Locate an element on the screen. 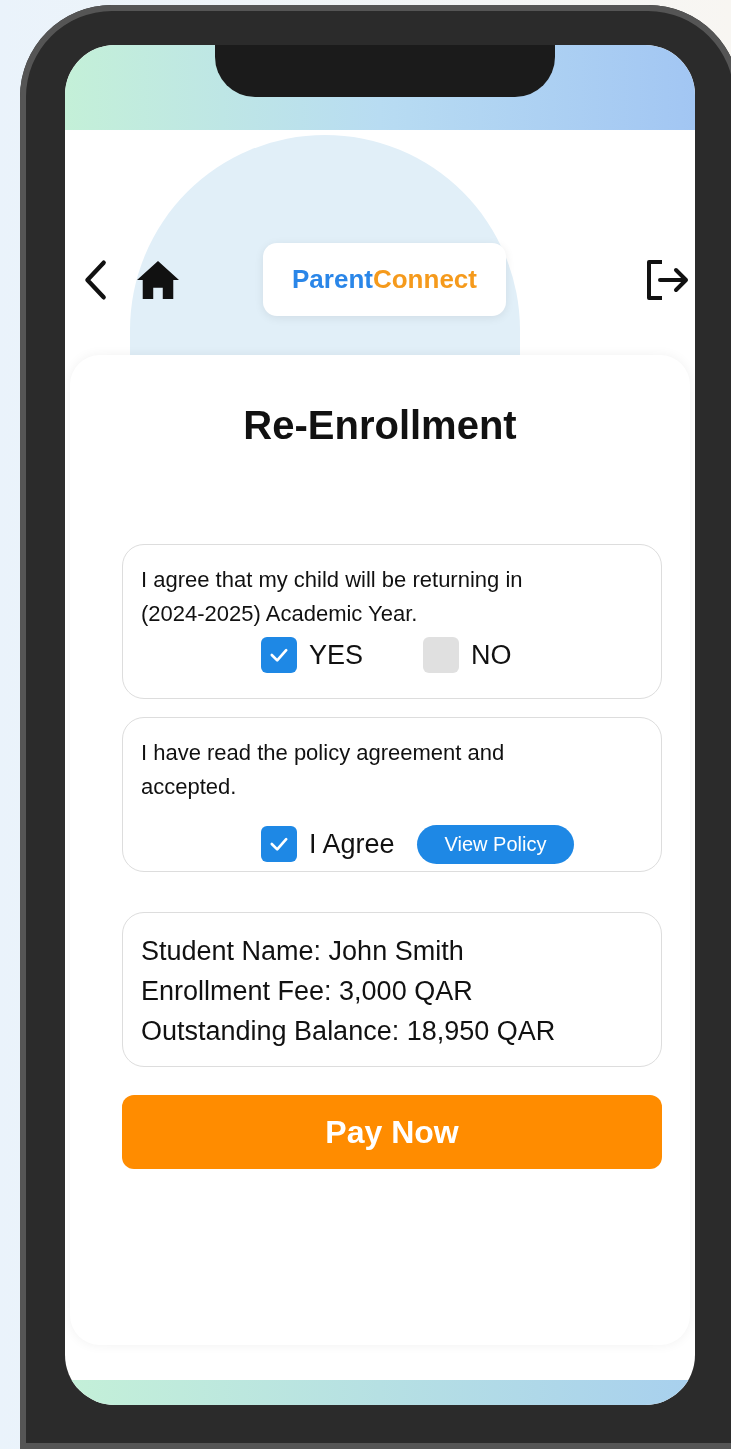  detail-text: Student Name: John Smith is located at coordinates (303, 951).